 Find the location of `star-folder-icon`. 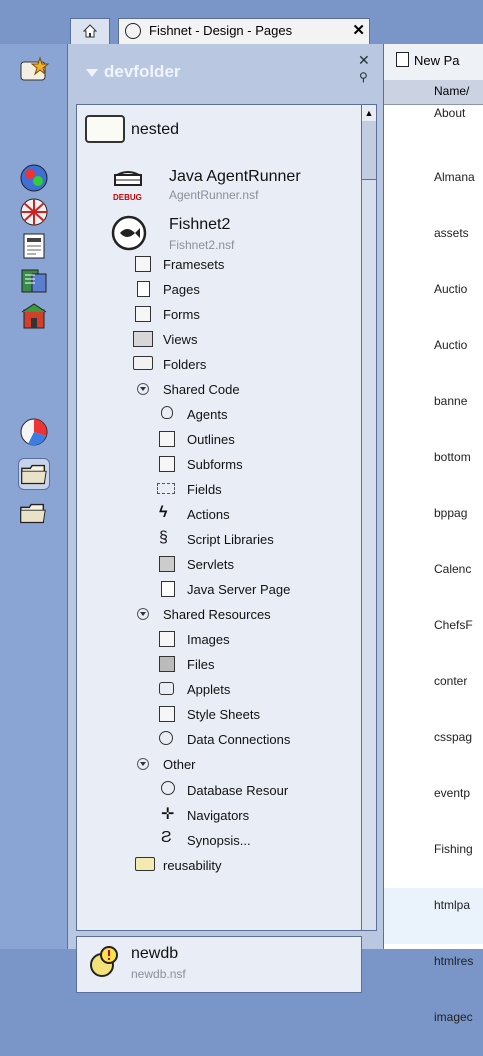

star-folder-icon is located at coordinates (35, 68).